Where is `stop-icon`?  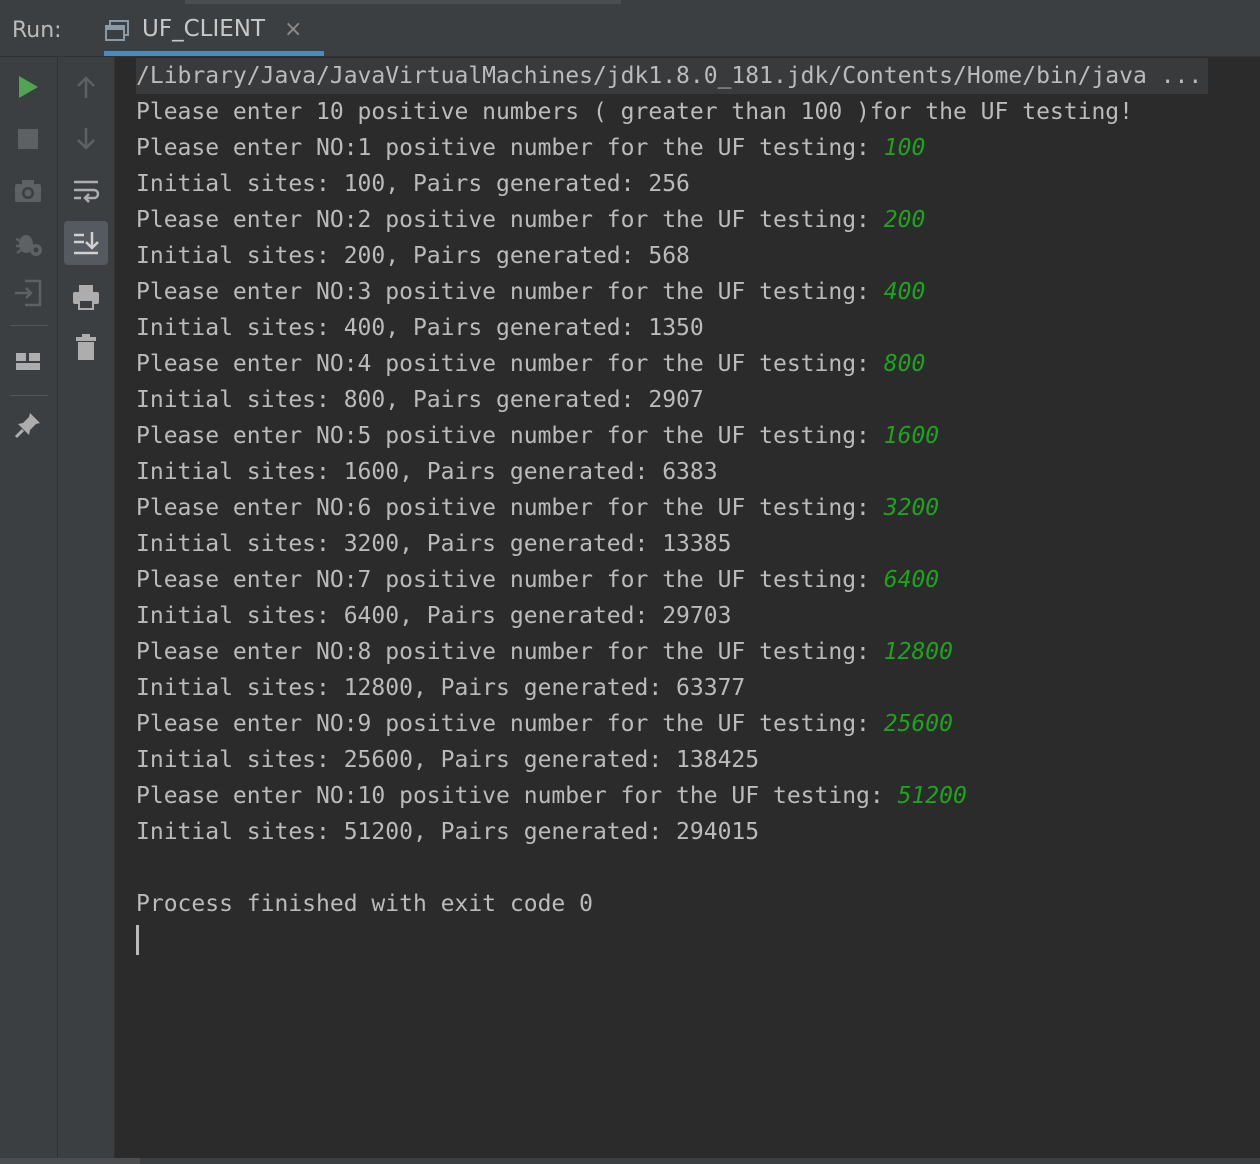 stop-icon is located at coordinates (28, 139).